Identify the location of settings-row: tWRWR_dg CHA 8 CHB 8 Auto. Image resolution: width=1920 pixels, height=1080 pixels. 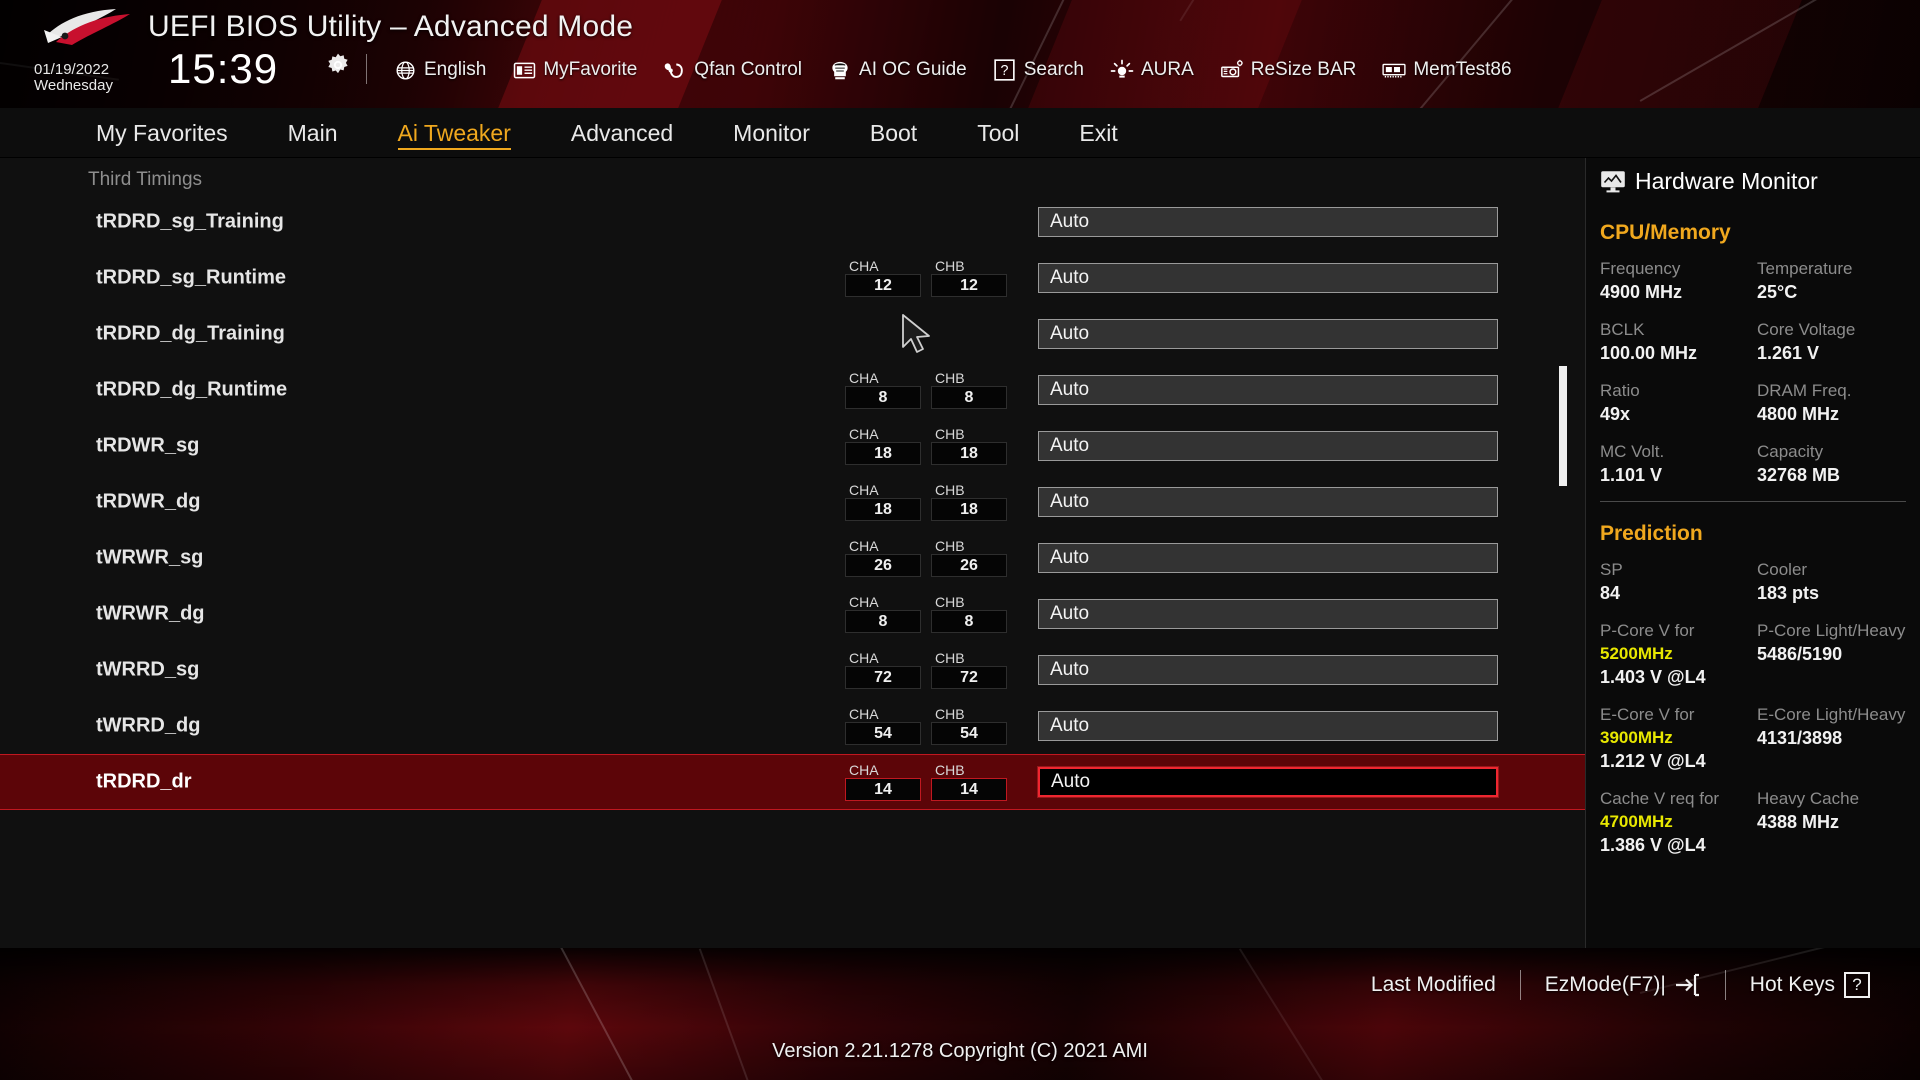
(792, 614).